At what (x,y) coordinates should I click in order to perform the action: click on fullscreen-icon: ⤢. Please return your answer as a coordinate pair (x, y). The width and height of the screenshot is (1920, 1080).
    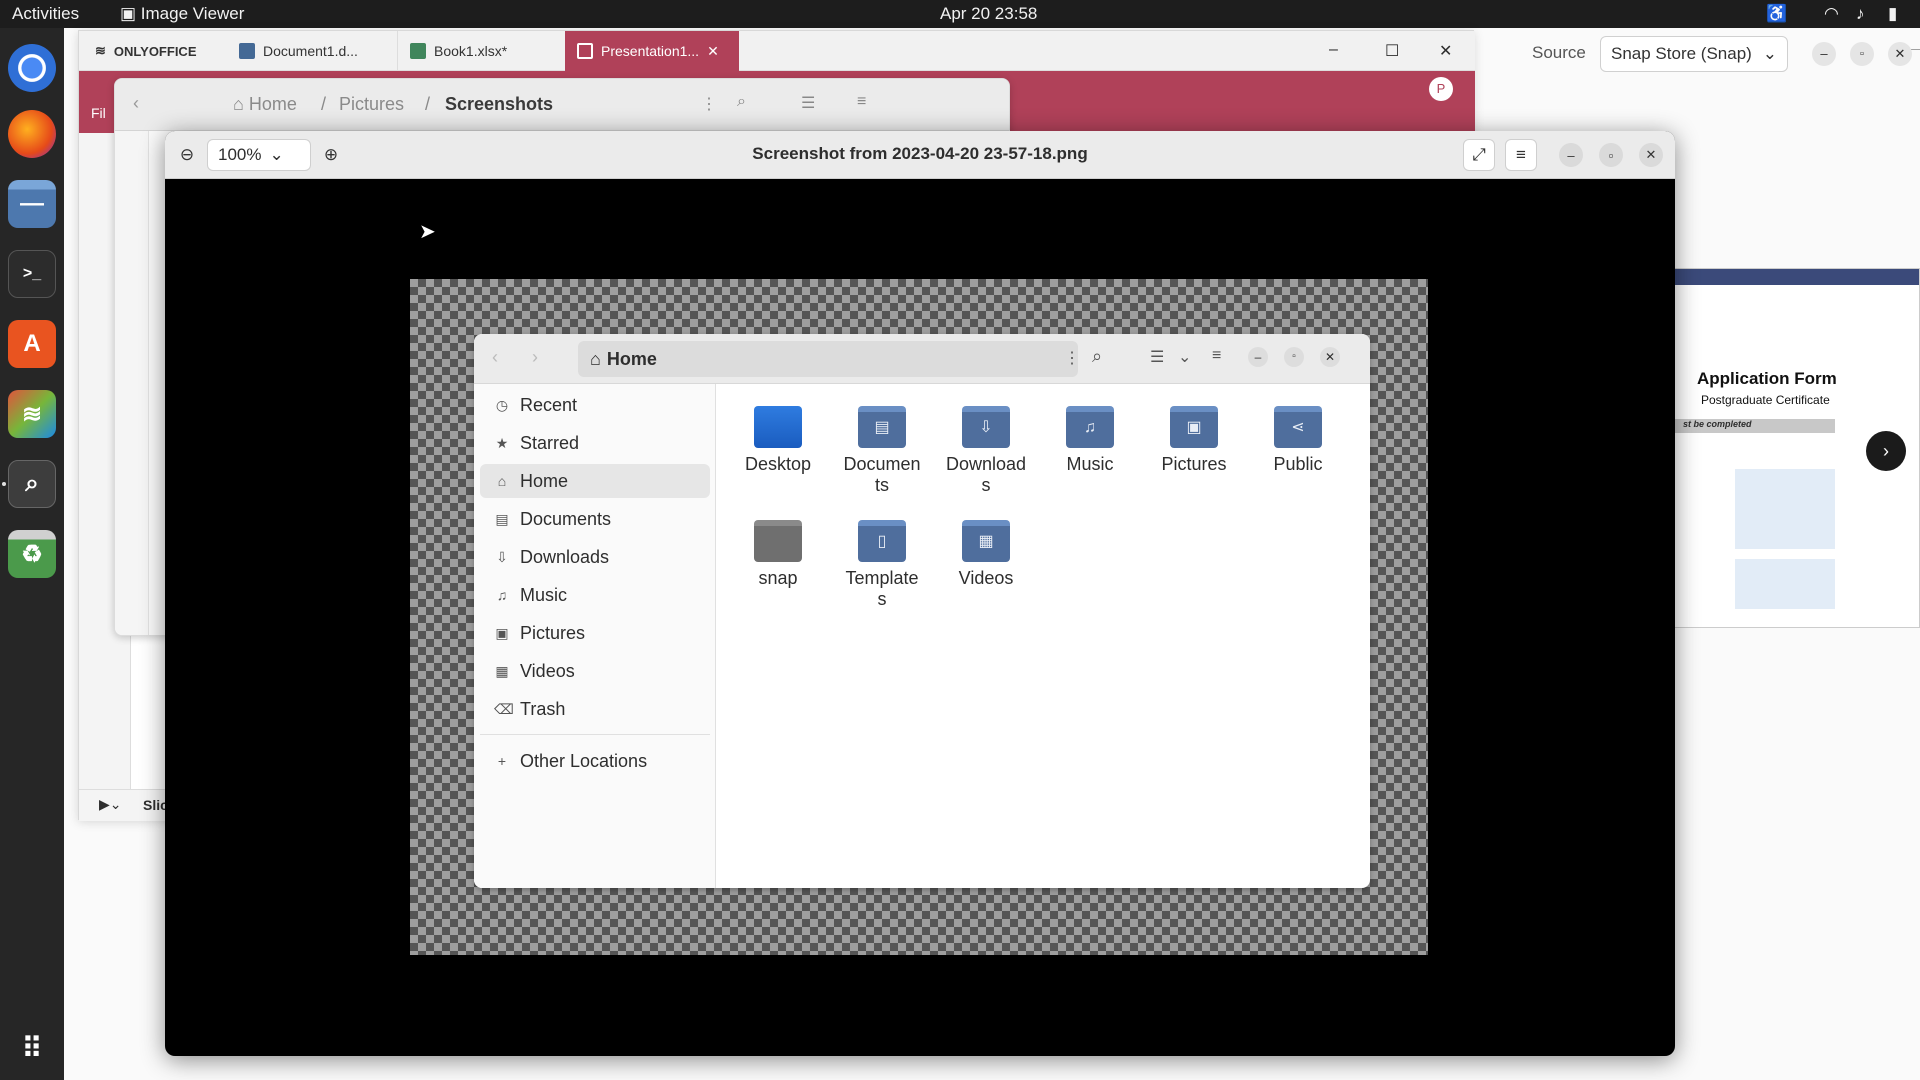
    Looking at the image, I should click on (1479, 154).